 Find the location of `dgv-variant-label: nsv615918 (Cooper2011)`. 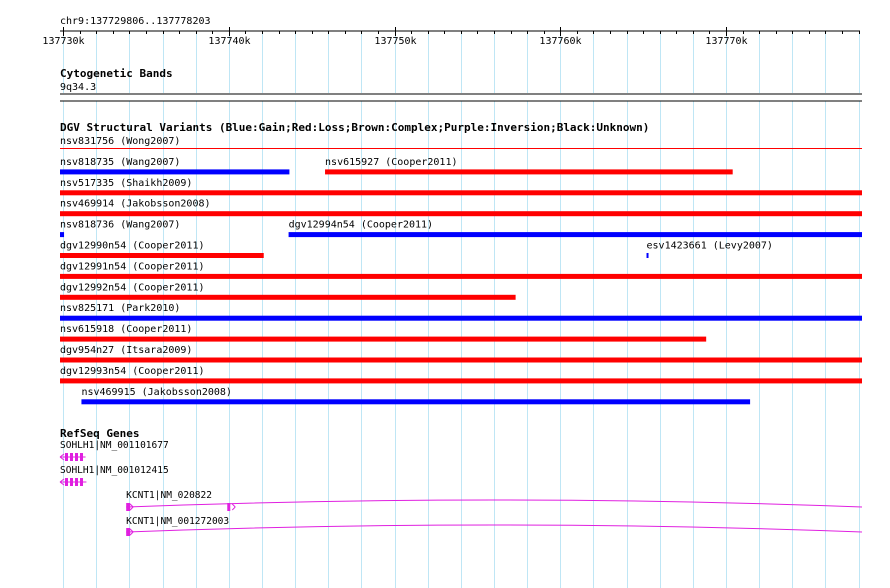

dgv-variant-label: nsv615918 (Cooper2011) is located at coordinates (126, 329).